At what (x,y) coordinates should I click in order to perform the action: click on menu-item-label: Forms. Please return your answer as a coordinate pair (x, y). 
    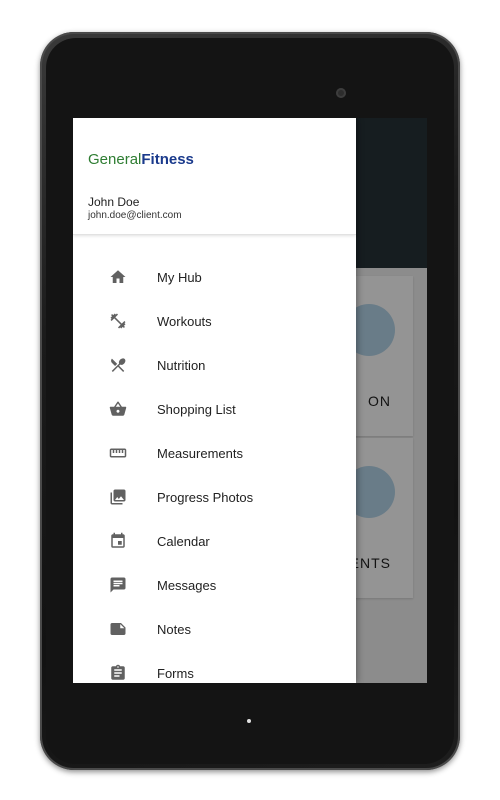
    Looking at the image, I should click on (175, 673).